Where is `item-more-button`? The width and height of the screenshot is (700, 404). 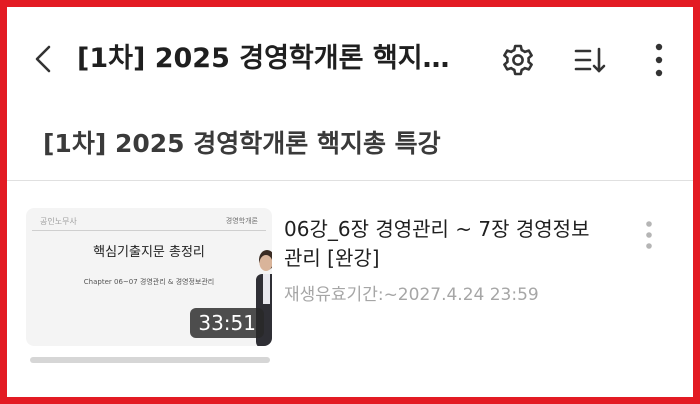 item-more-button is located at coordinates (649, 235).